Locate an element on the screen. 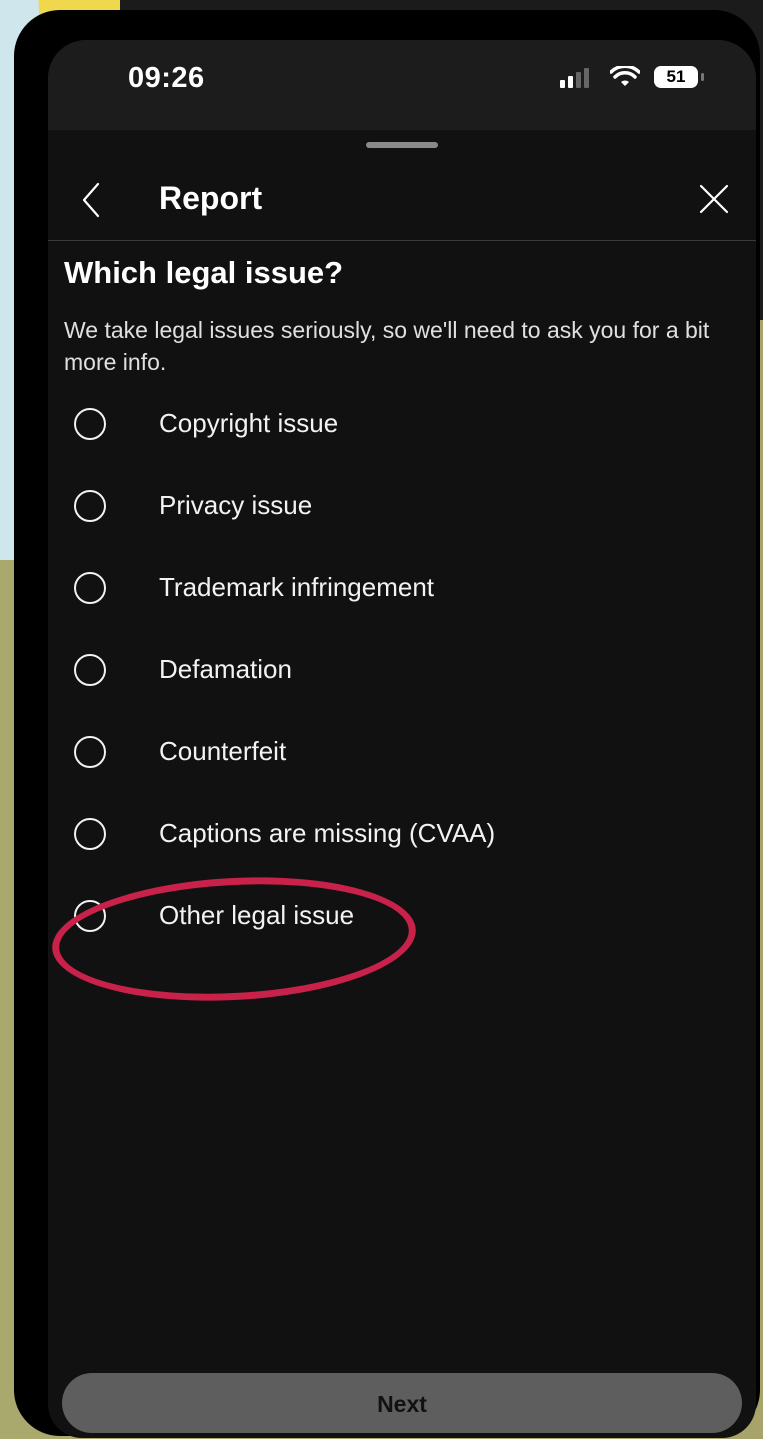  option-label: Privacy issue is located at coordinates (236, 505).